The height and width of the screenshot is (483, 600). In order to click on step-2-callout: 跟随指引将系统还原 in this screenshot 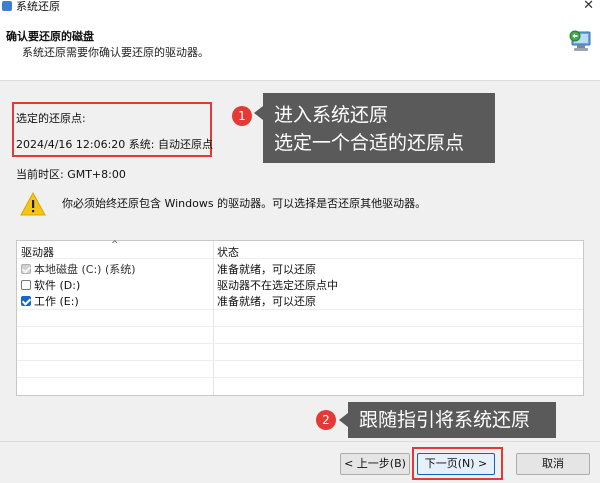, I will do `click(447, 420)`.